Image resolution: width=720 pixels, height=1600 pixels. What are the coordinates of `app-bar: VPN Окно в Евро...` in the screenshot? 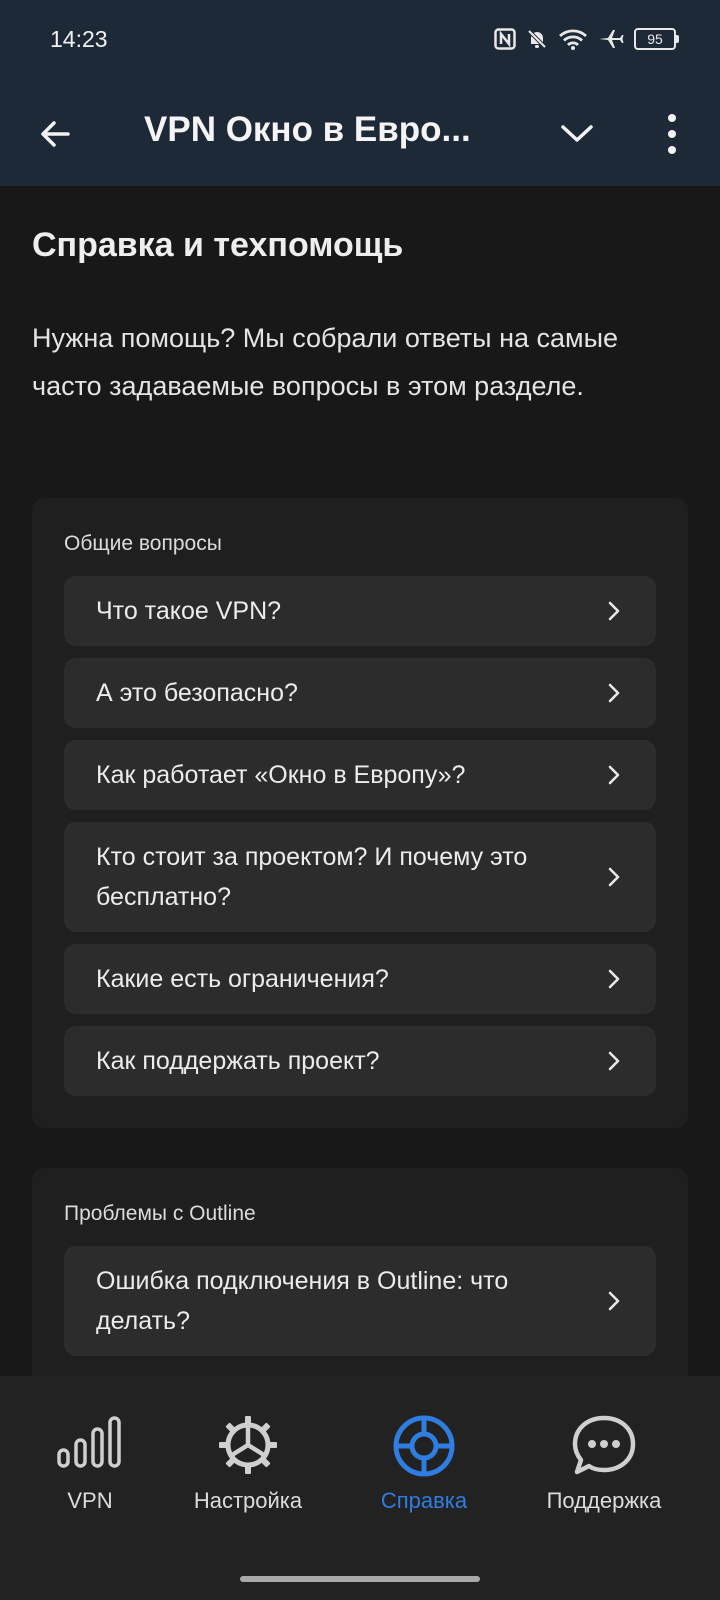 It's located at (360, 135).